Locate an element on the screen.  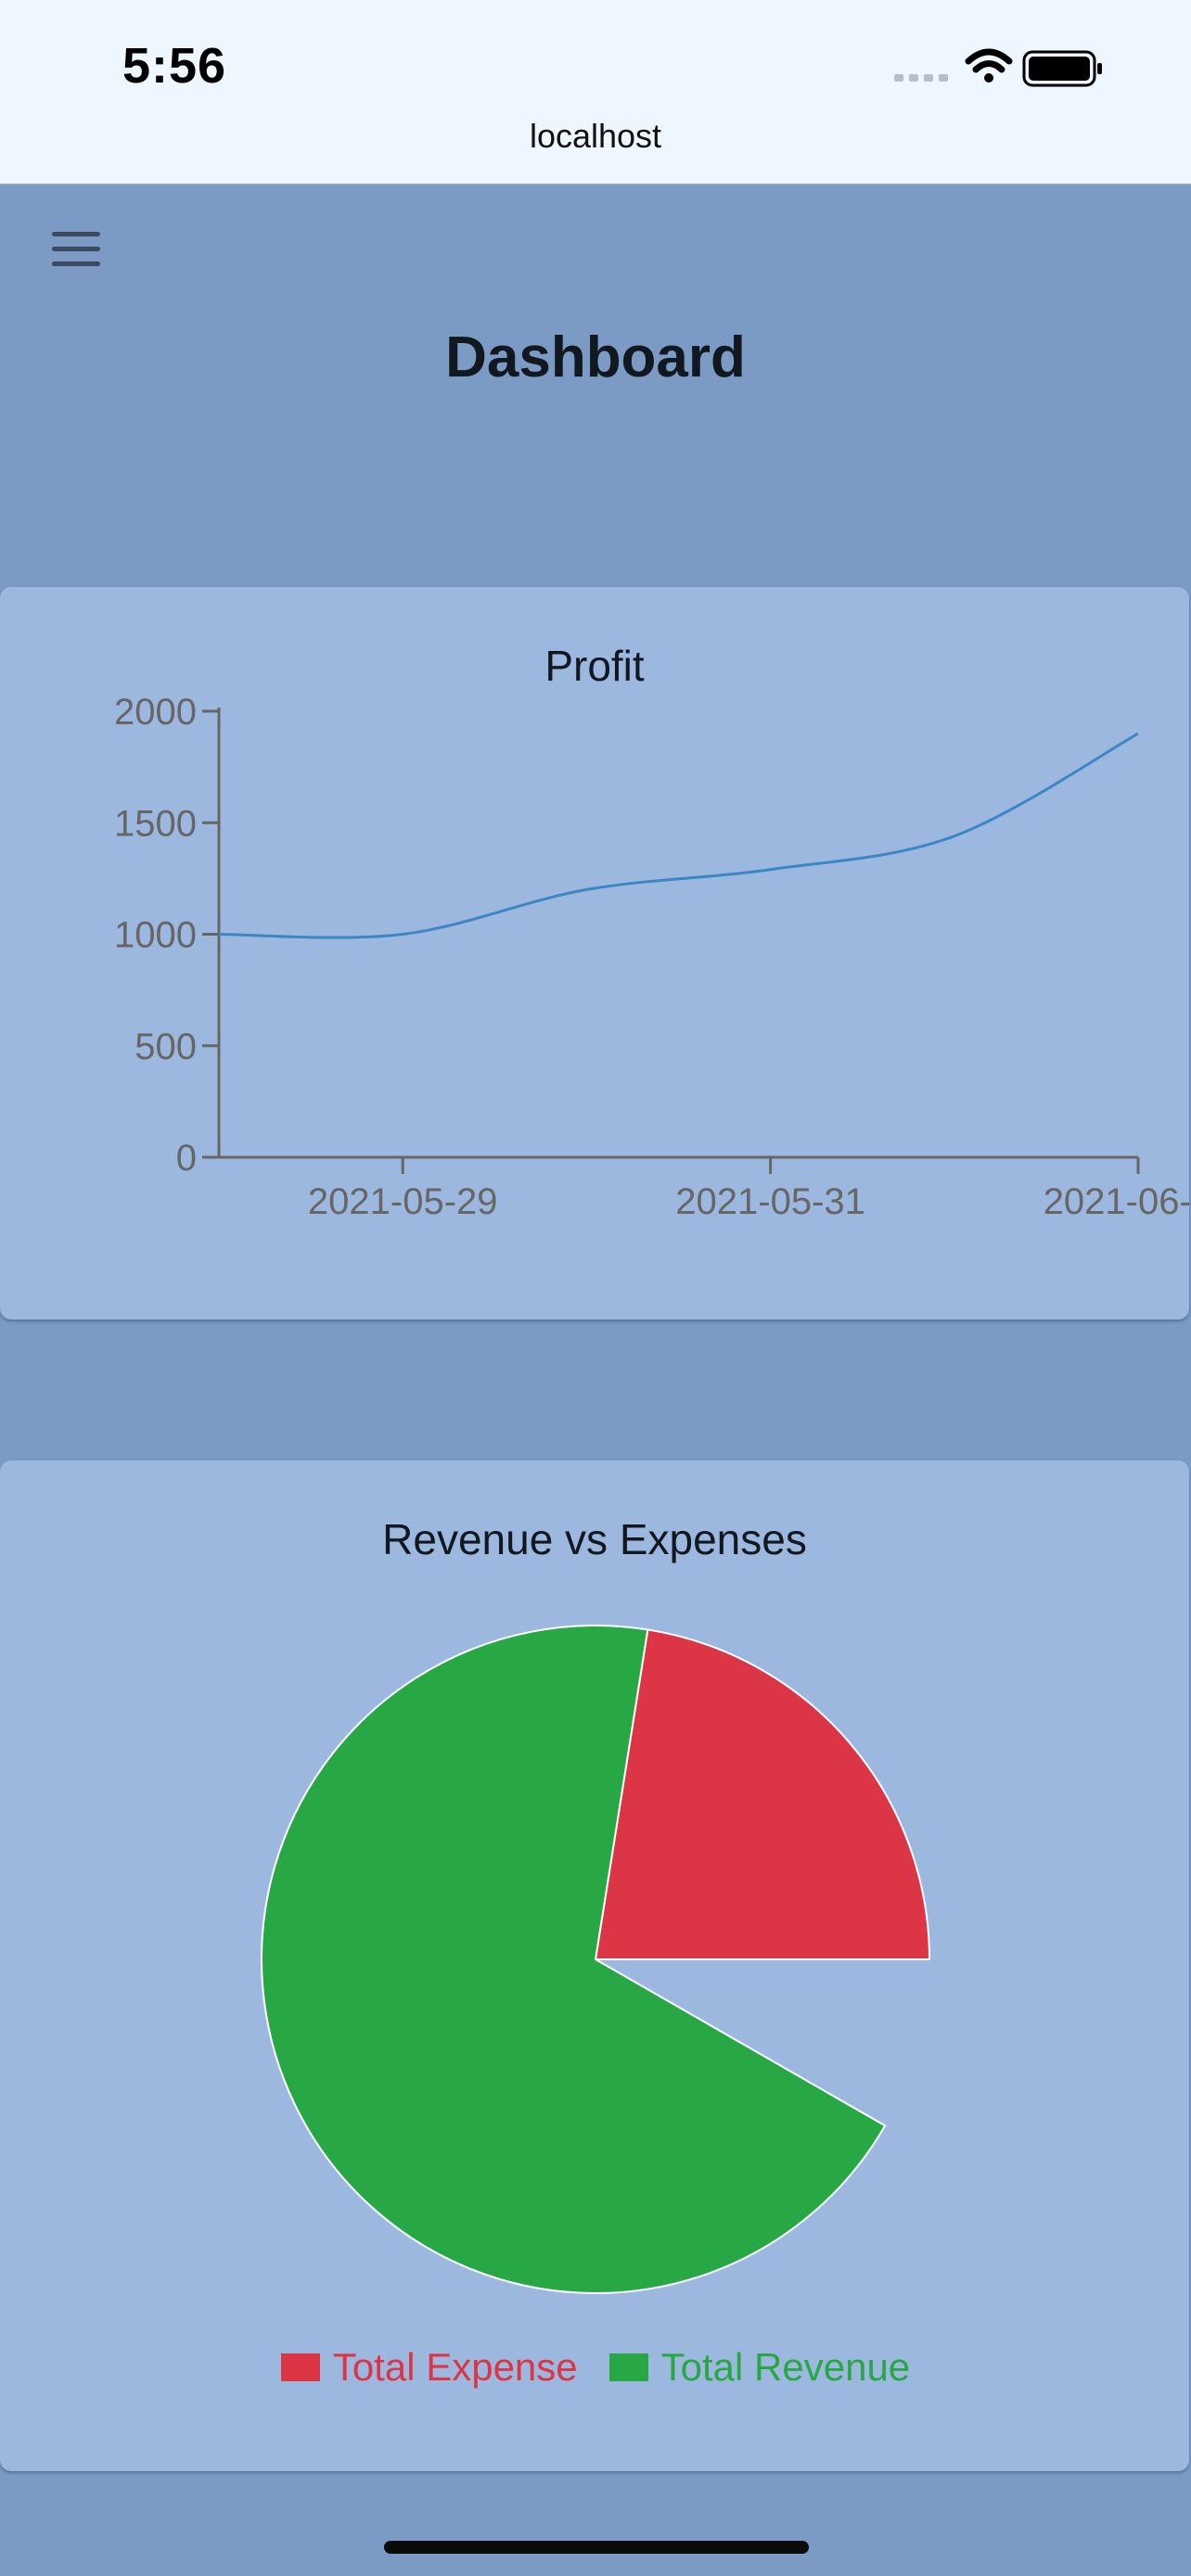
legend-swatch-revenue is located at coordinates (628, 2367).